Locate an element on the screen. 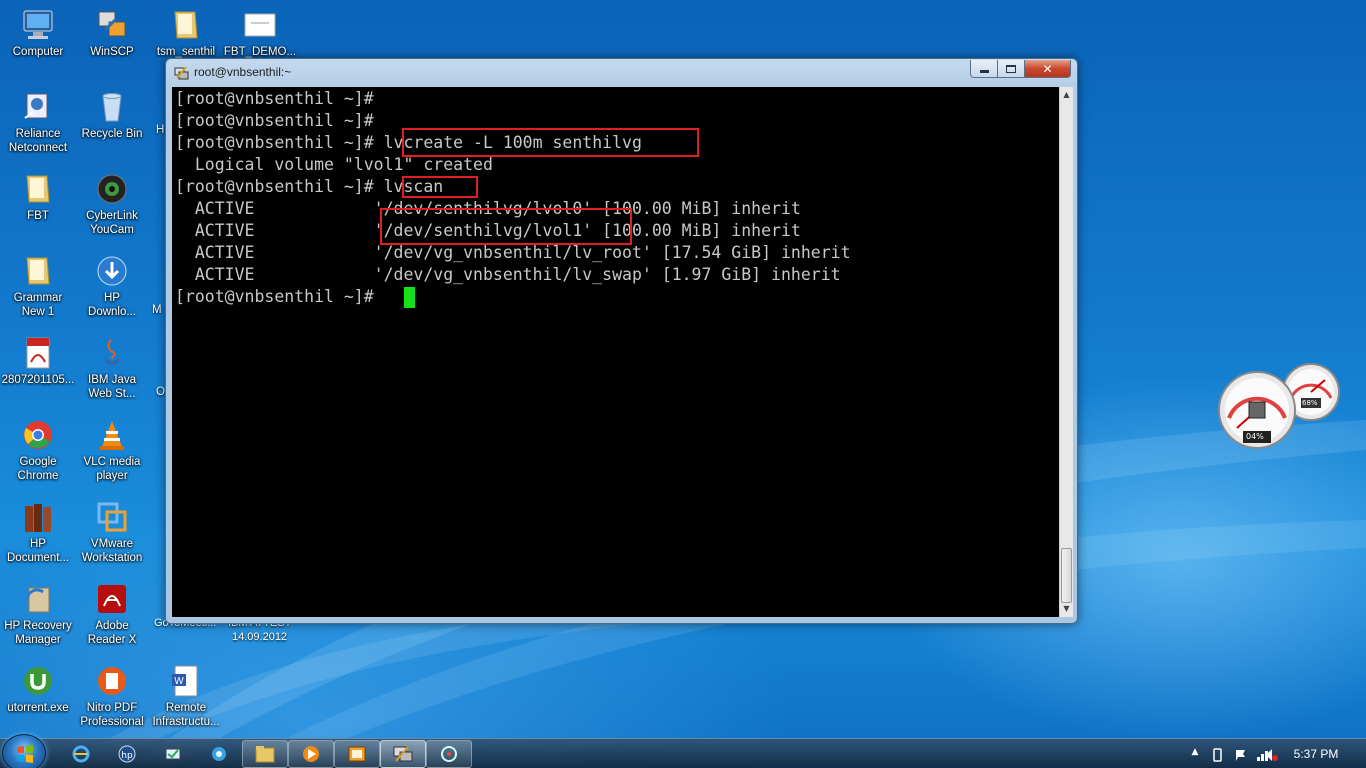  desktop-icon-label: tsm_senthil is located at coordinates (186, 52).